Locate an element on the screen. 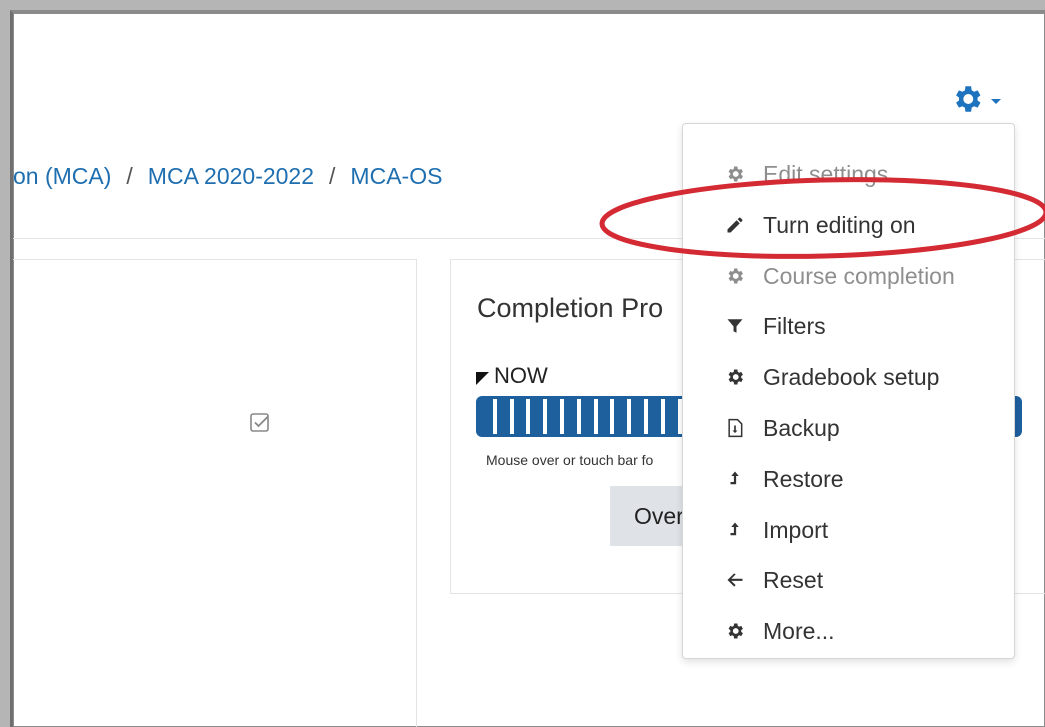 This screenshot has height=727, width=1045. menu-item-edit-settings: Edit settings is located at coordinates (805, 174).